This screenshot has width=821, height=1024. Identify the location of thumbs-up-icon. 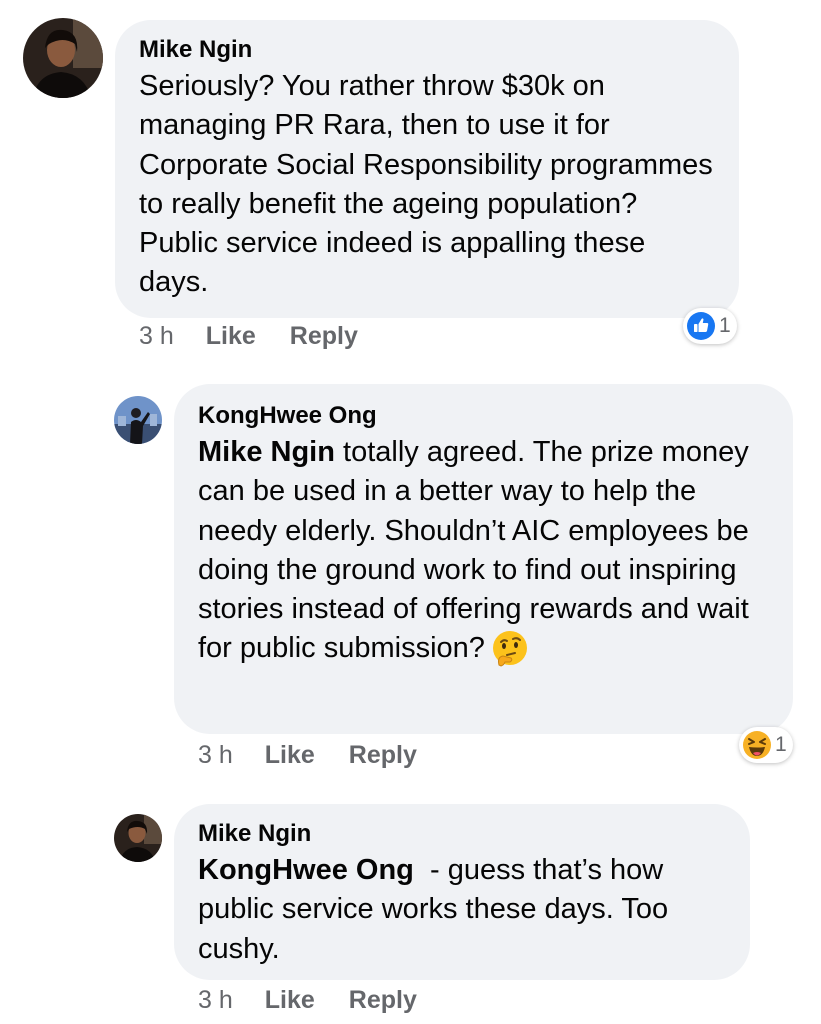
(701, 326).